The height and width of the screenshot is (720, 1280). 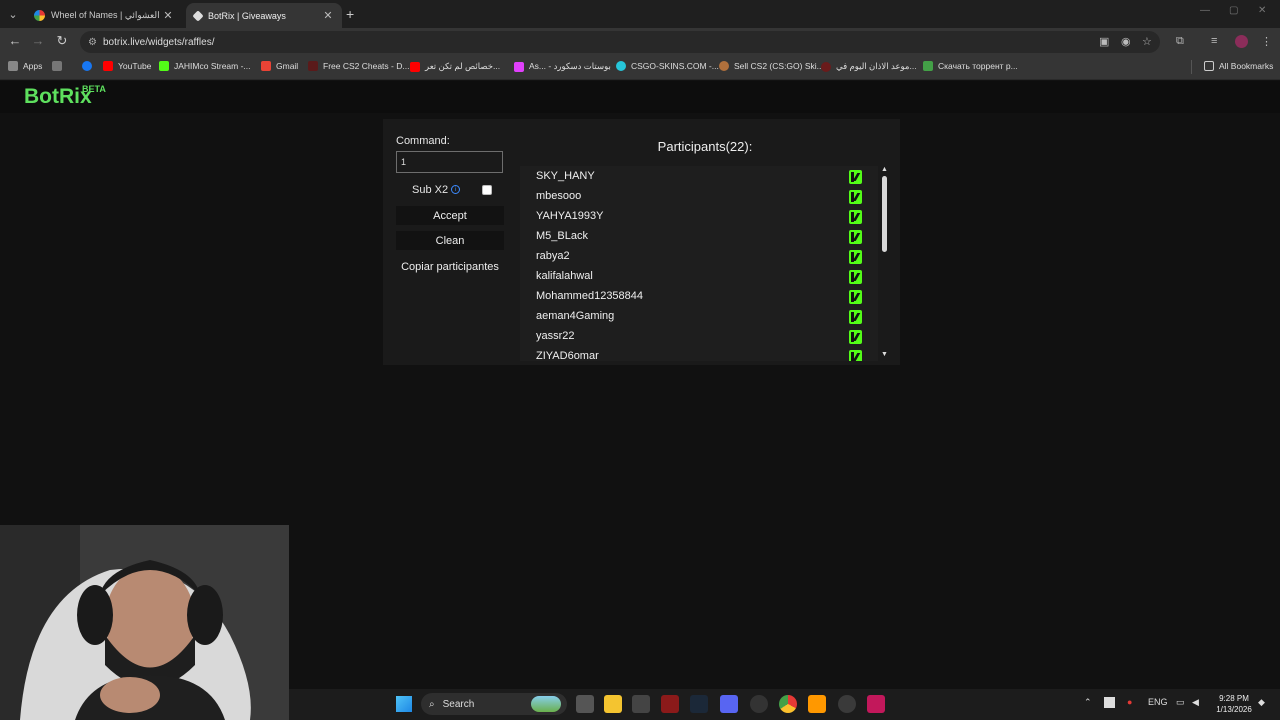 I want to click on bookmark-discord-posts: As... - بوستات دسكورد, so click(x=562, y=66).